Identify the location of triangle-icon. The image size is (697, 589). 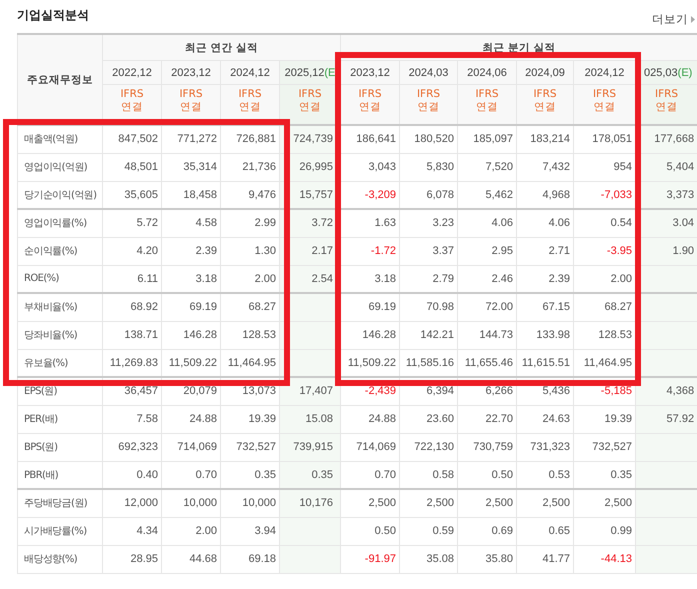
(693, 19).